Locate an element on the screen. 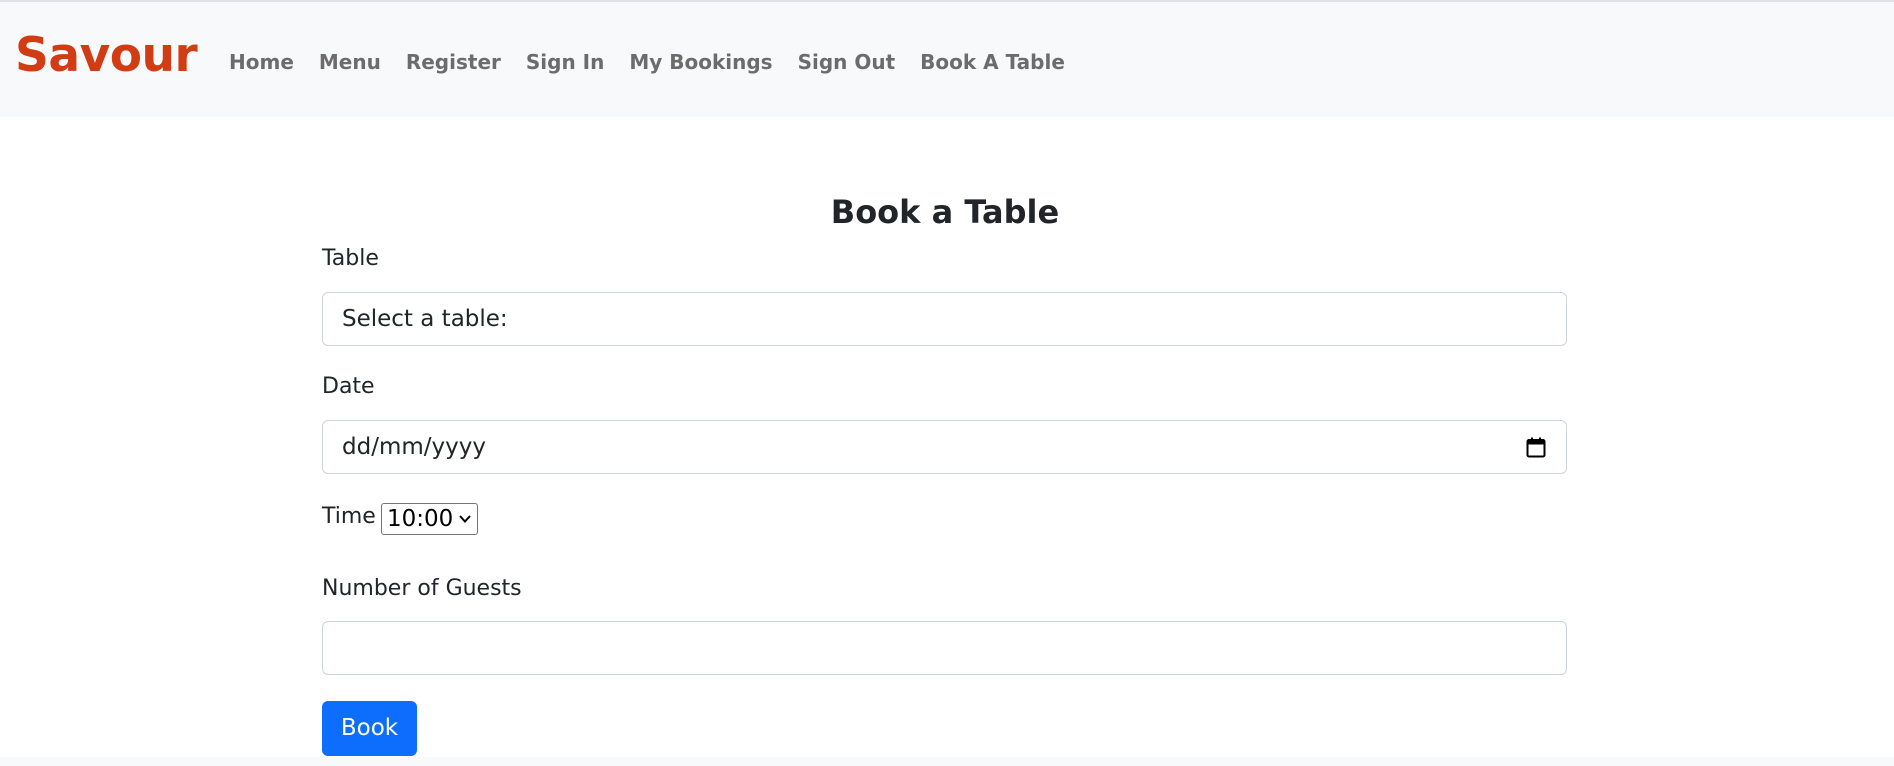 This screenshot has width=1894, height=766. nav-link-menu: Menu is located at coordinates (350, 62).